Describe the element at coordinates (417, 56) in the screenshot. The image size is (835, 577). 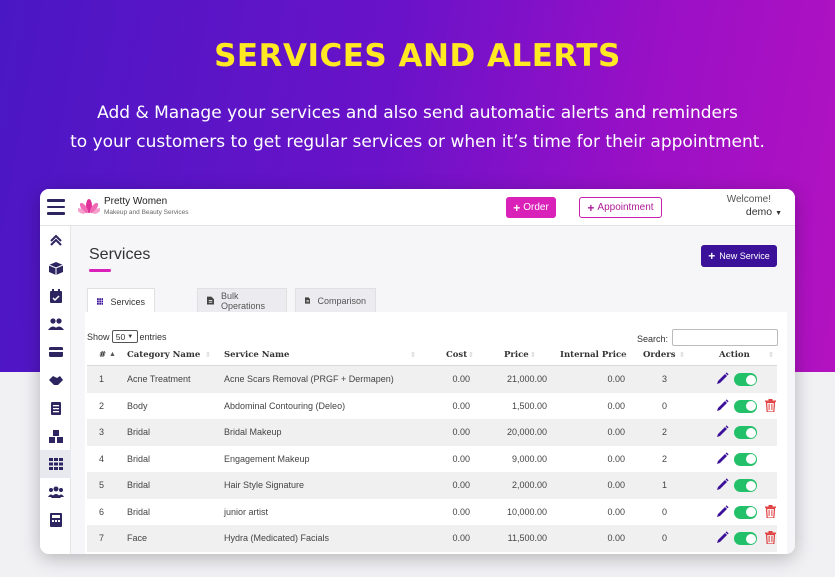
I see `hero-title: SERVICES AND ALERTS` at that location.